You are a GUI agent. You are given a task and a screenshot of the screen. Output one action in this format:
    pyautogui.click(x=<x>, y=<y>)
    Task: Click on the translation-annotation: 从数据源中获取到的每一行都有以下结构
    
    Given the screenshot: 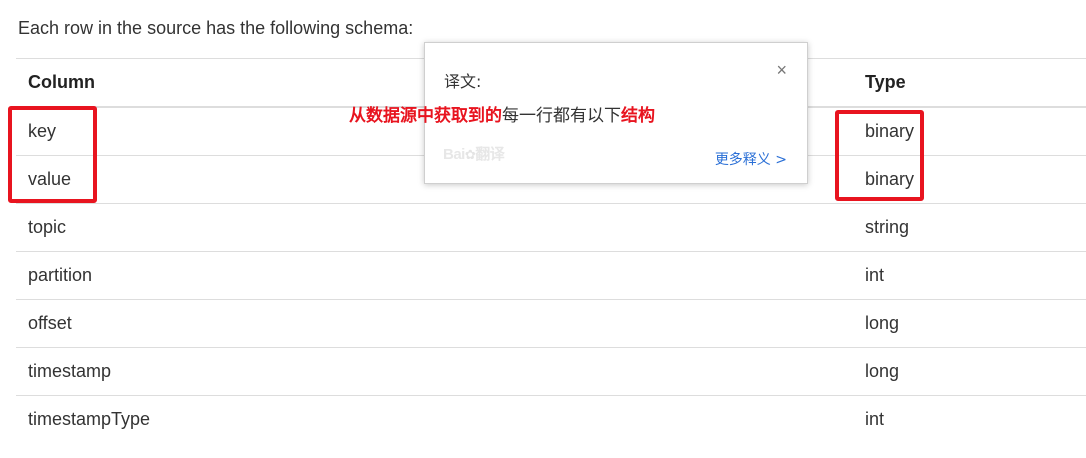 What is the action you would take?
    pyautogui.click(x=502, y=113)
    